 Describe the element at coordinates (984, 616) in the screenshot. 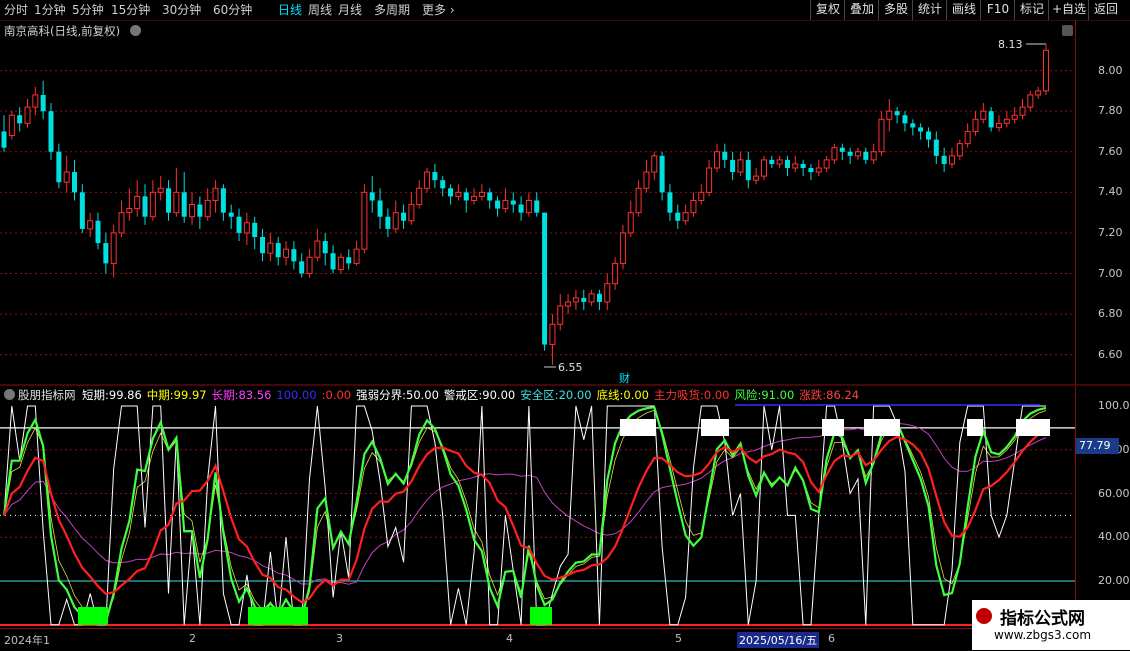

I see `watermark-logo-icon` at that location.